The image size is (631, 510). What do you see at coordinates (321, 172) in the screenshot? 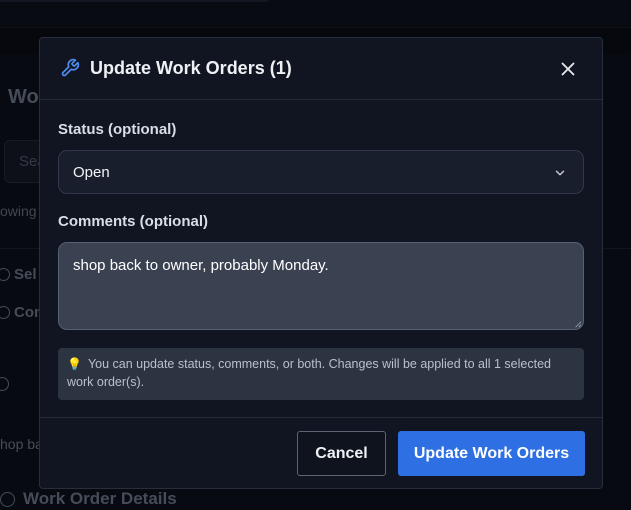
I see `status-select: Open` at bounding box center [321, 172].